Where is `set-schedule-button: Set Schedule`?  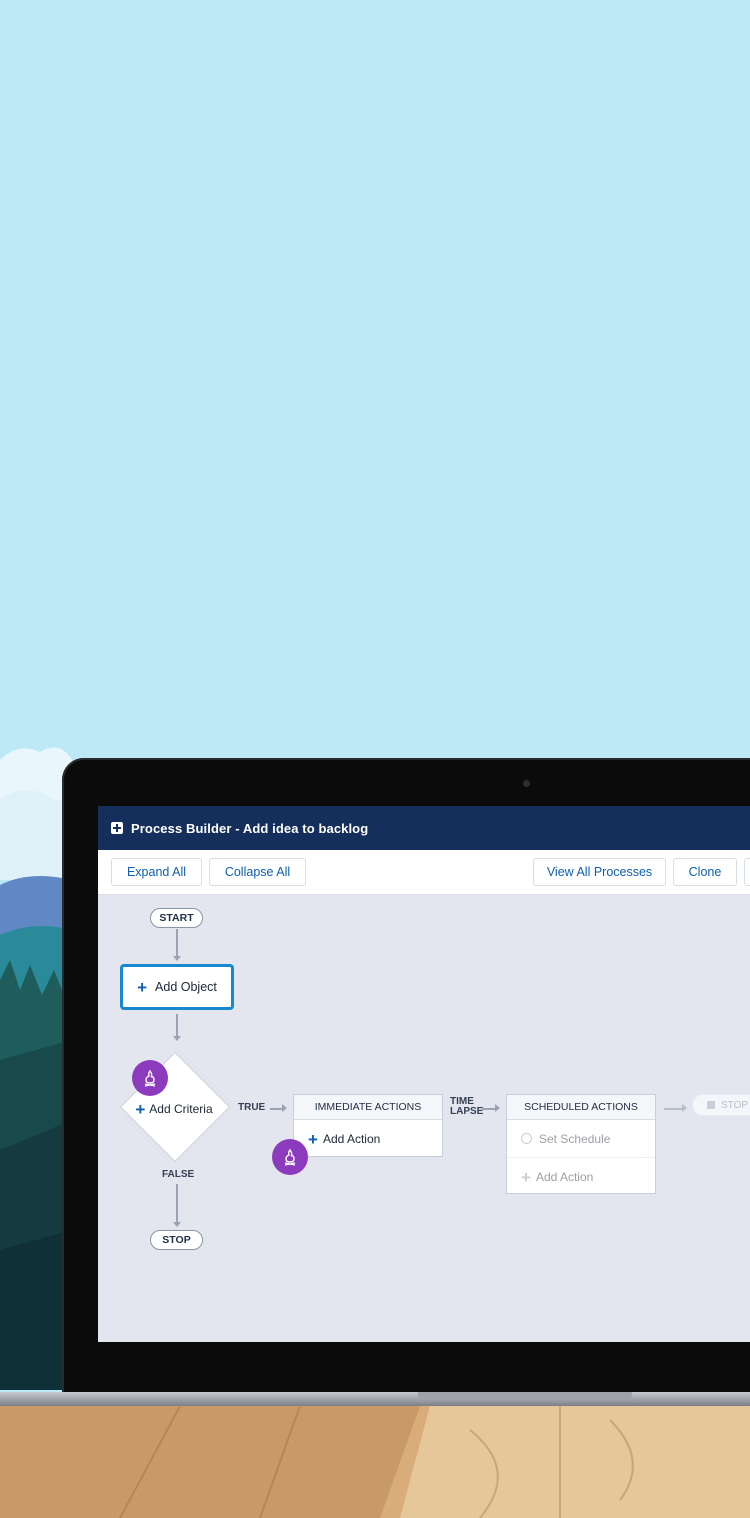 set-schedule-button: Set Schedule is located at coordinates (581, 1139).